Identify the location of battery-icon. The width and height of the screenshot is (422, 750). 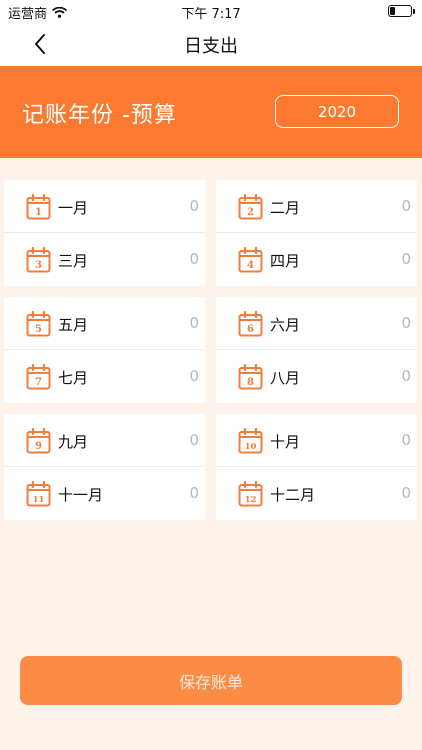
(401, 11).